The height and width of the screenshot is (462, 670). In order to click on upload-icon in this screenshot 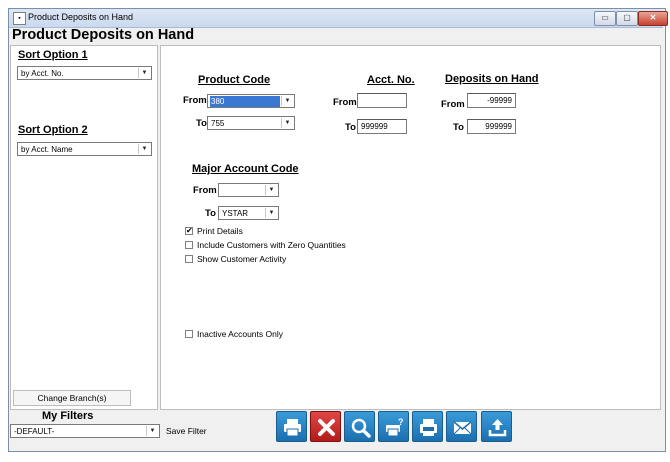, I will do `click(497, 428)`.